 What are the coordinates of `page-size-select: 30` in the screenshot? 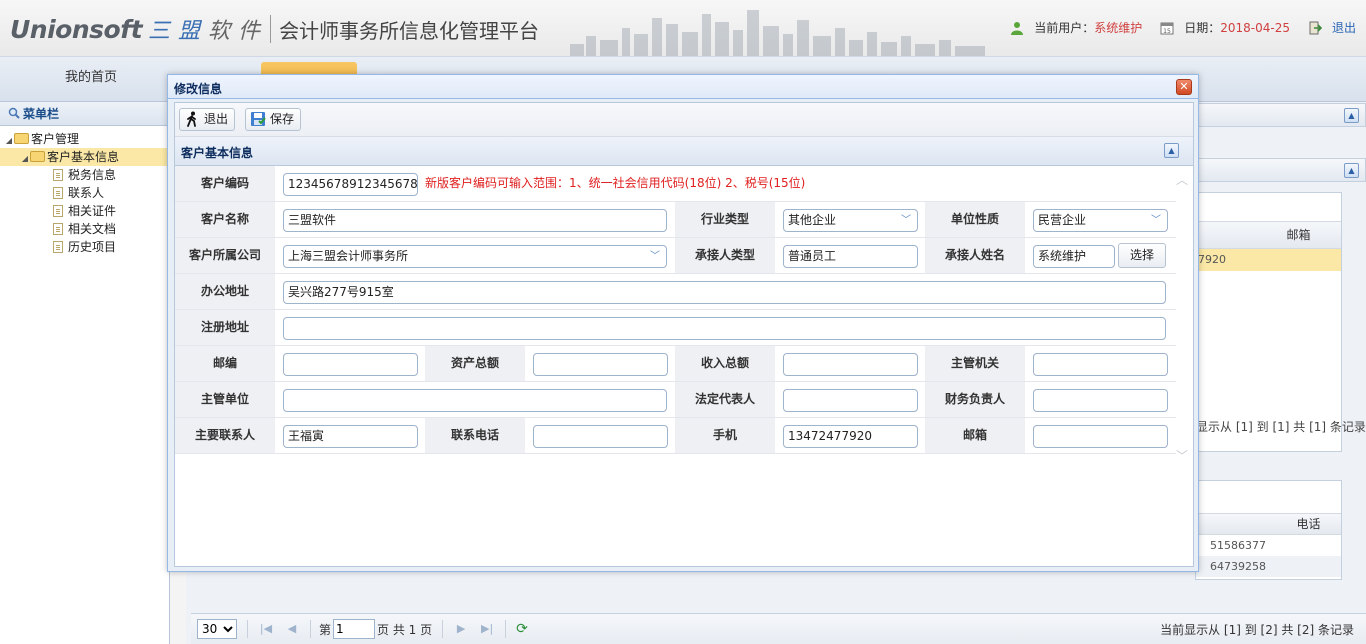 It's located at (217, 629).